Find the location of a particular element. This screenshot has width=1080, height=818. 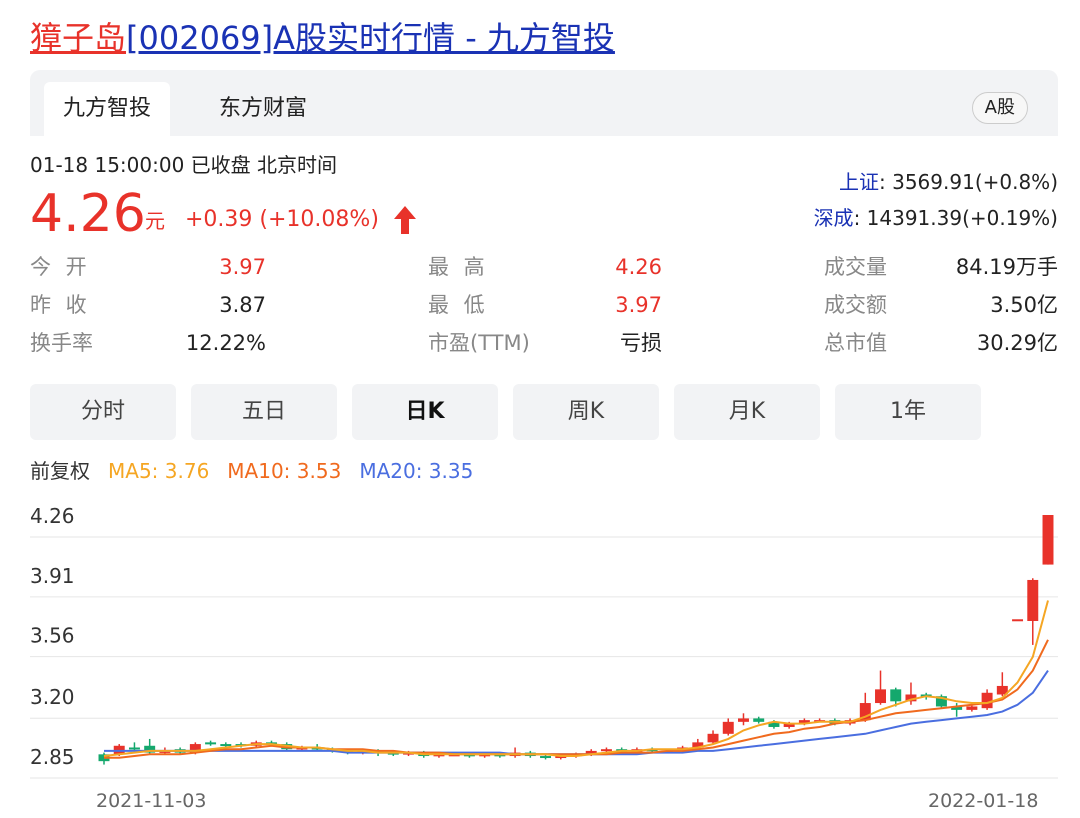

y-tick-label: 3.20 is located at coordinates (52, 697).